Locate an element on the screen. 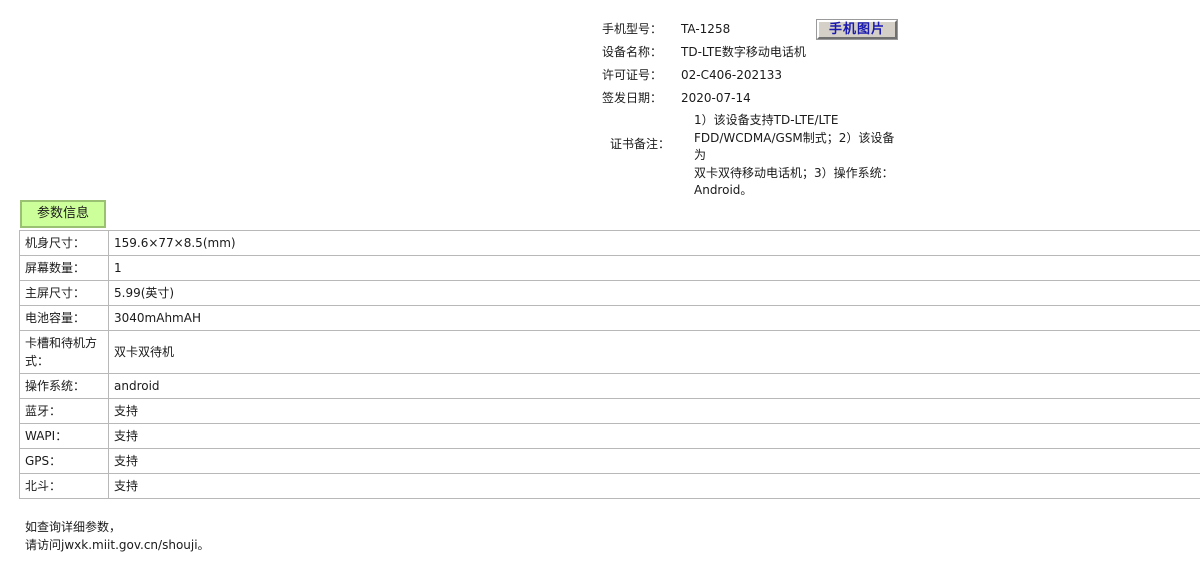  table-row: 北斗： 支持 is located at coordinates (609, 486).